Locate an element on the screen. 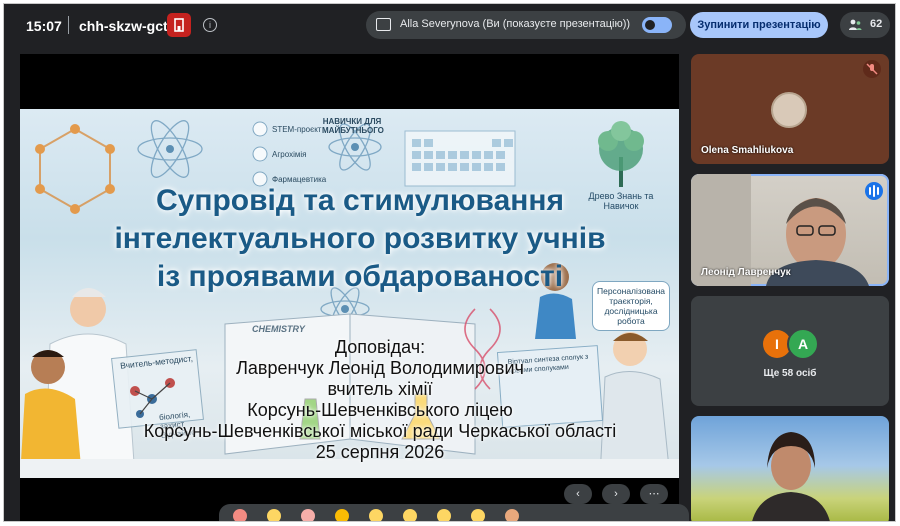 Image resolution: width=900 pixels, height=526 pixels. speaking-indicator-icon is located at coordinates (874, 191).